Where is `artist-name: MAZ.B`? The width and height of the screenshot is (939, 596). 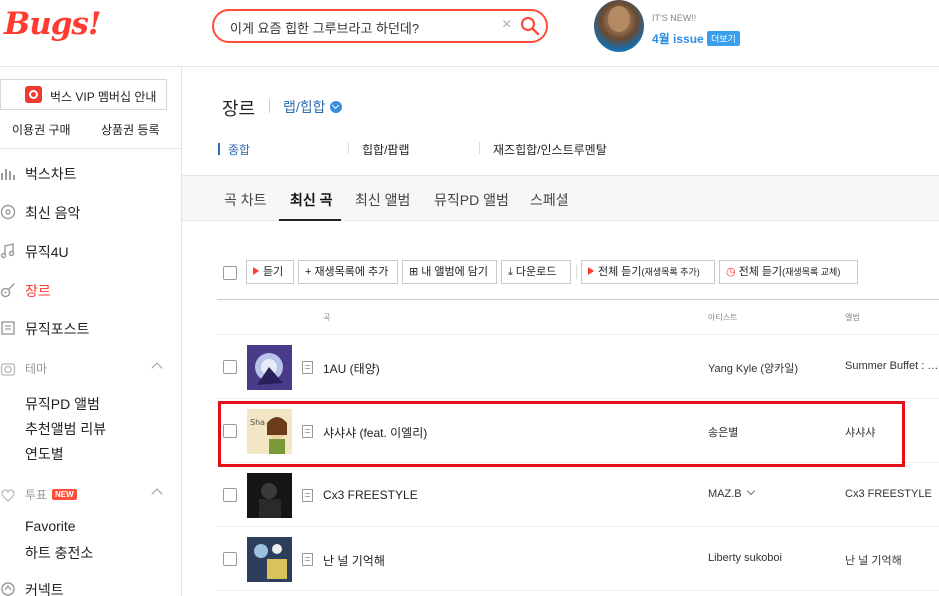 artist-name: MAZ.B is located at coordinates (731, 493).